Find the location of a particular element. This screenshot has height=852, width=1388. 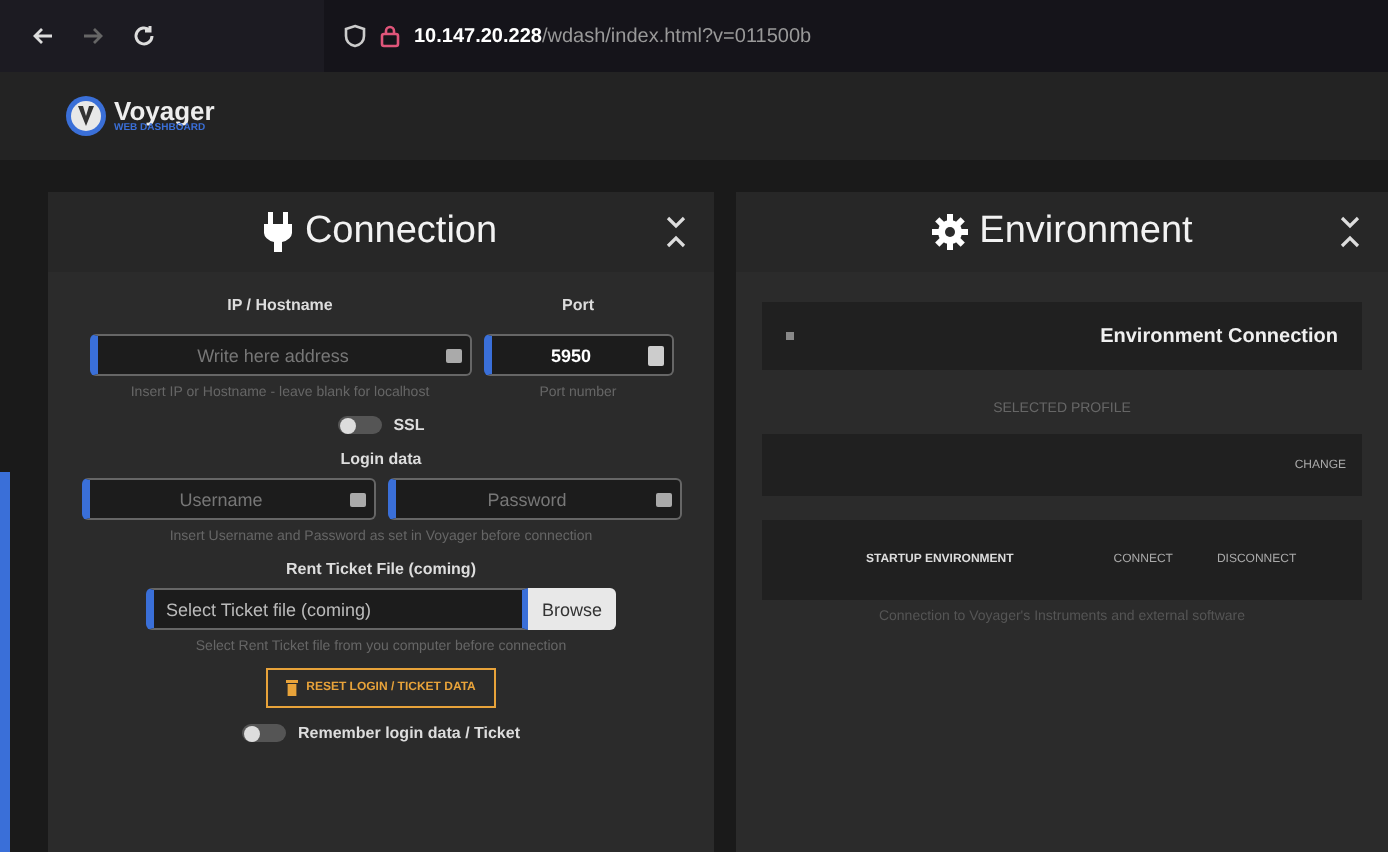

gear-icon is located at coordinates (949, 232).